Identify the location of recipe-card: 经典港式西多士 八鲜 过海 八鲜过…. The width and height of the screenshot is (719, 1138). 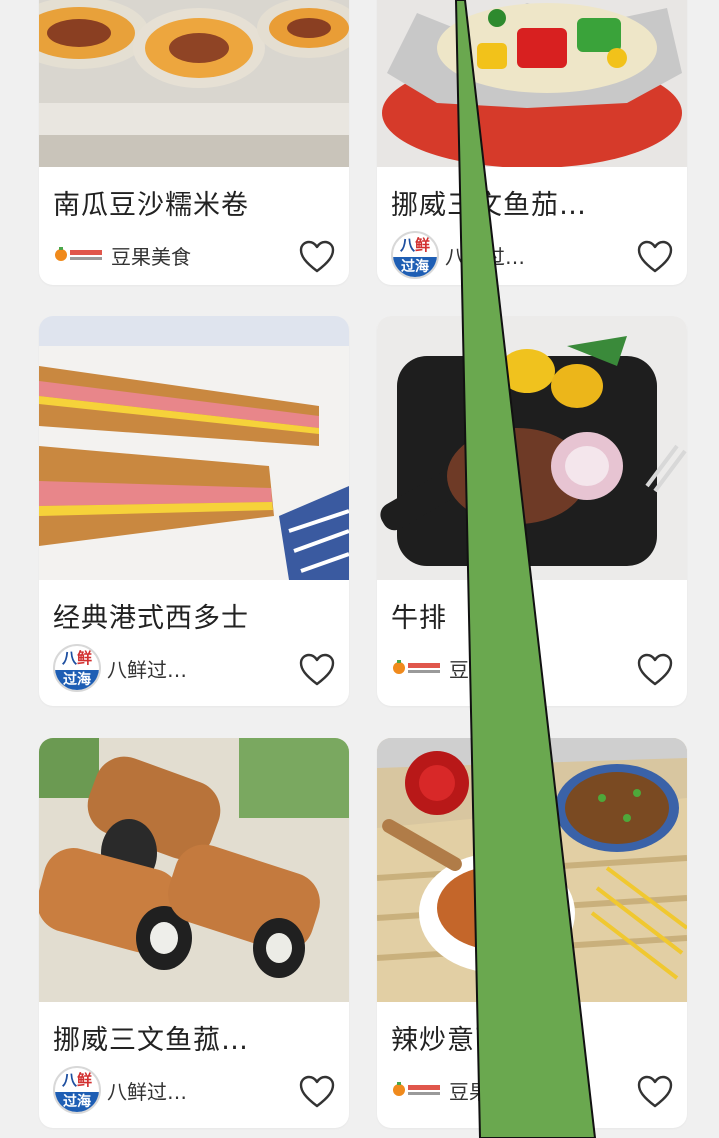
(194, 511).